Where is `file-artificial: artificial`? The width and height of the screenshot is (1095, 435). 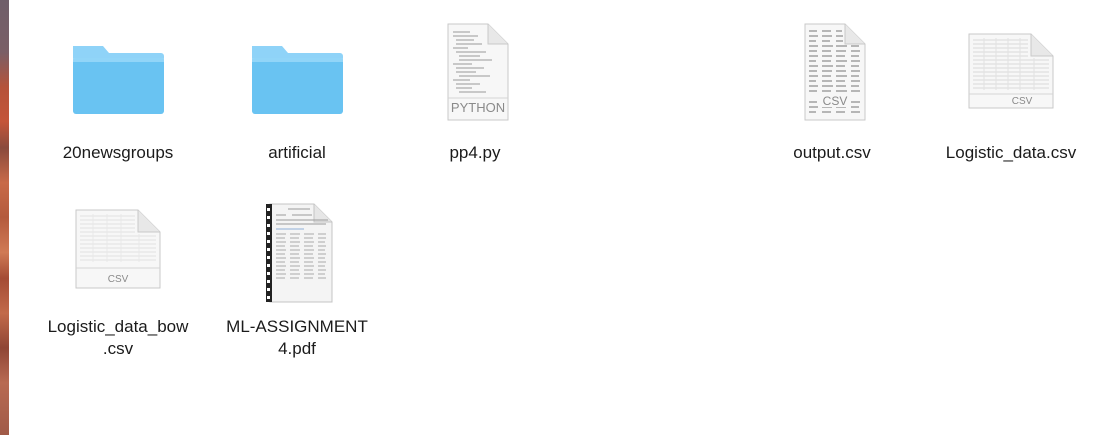
file-artificial: artificial is located at coordinates (297, 93).